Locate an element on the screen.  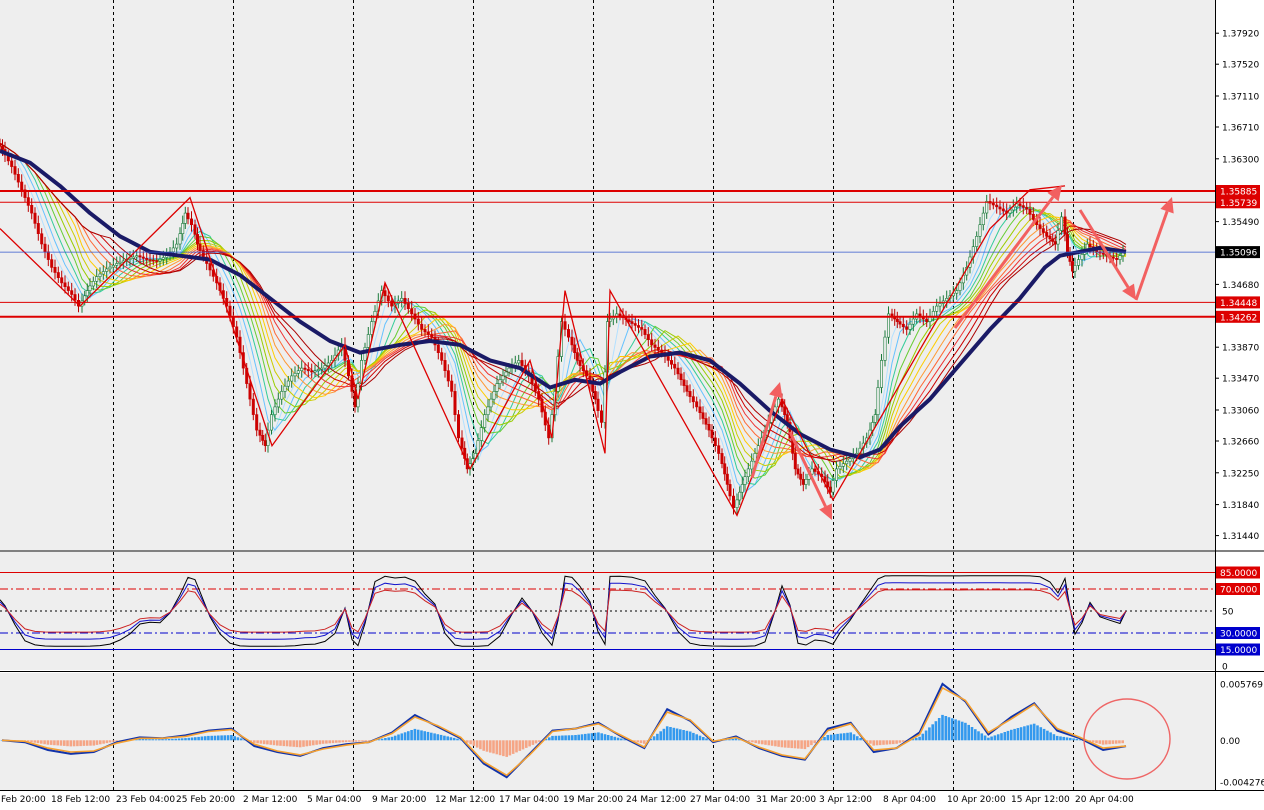
macd-tick-label: 0.00 is located at coordinates (1230, 742).